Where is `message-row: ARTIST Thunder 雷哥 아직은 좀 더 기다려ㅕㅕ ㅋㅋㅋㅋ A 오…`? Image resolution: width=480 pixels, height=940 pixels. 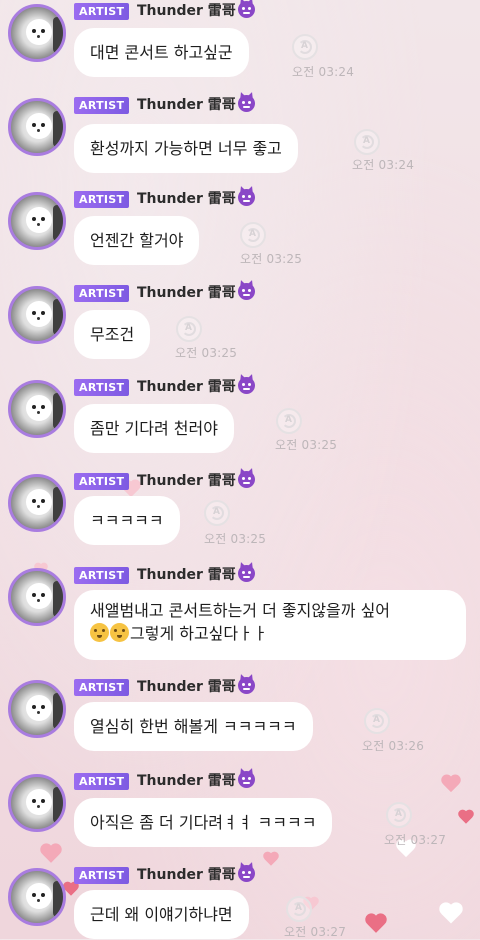 message-row: ARTIST Thunder 雷哥 아직은 좀 더 기다려ㅕㅕ ㅋㅋㅋㅋ A 오… is located at coordinates (240, 817).